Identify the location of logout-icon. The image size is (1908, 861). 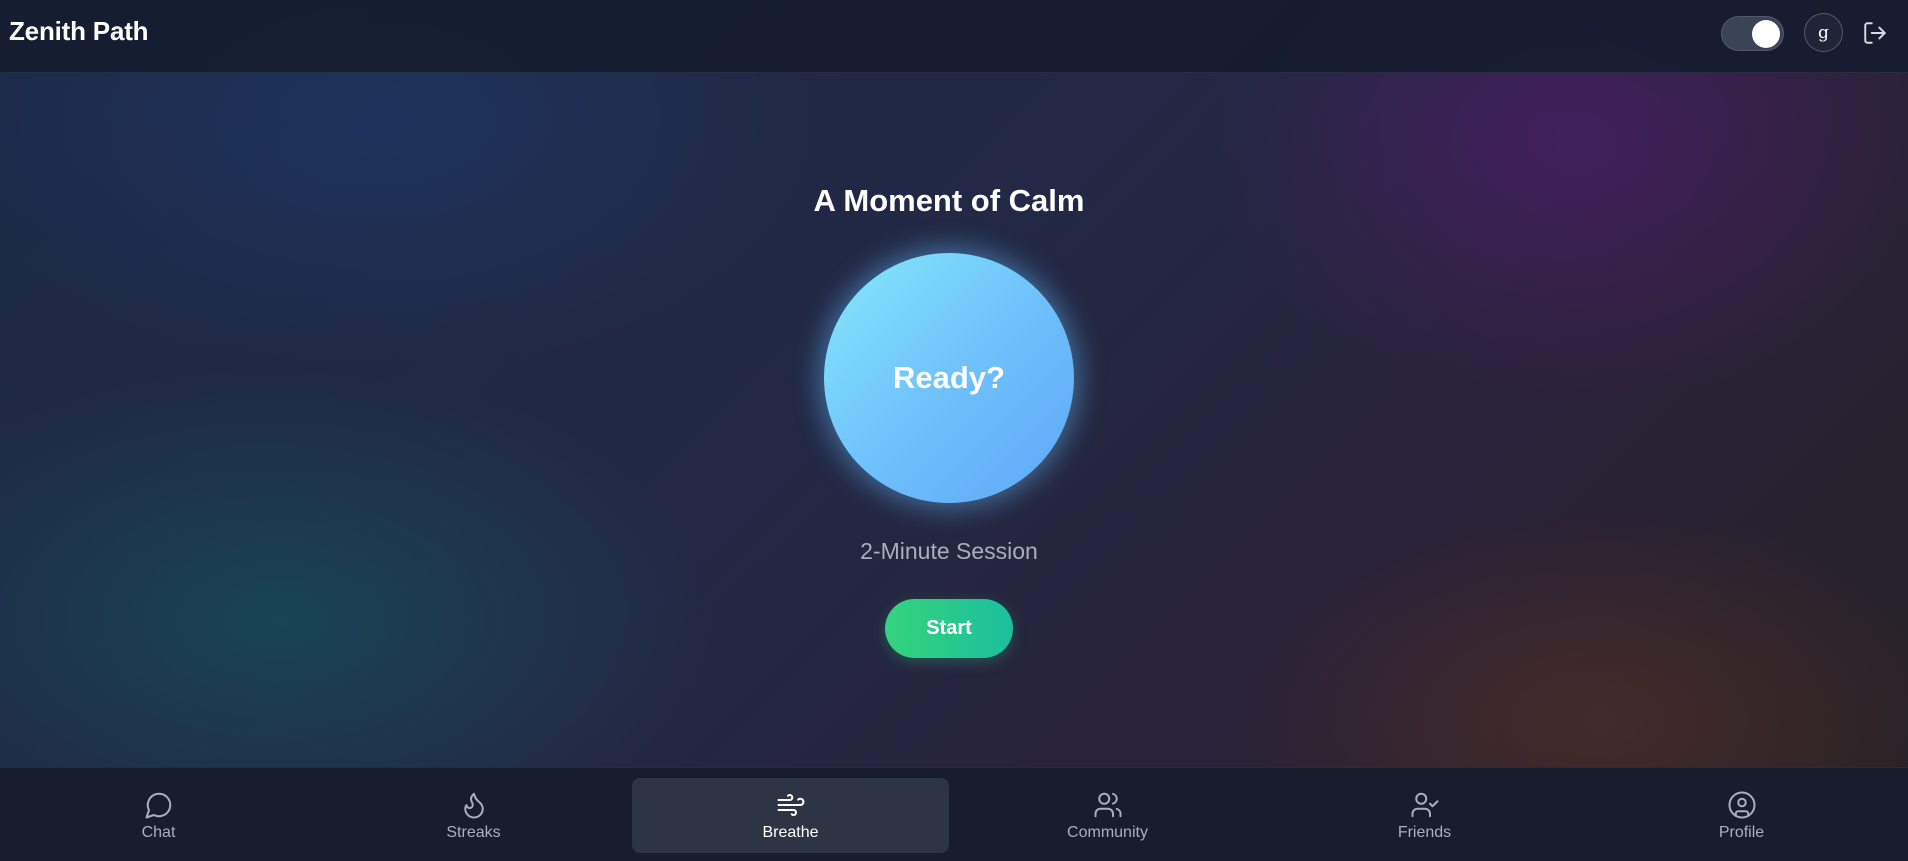
(1875, 33).